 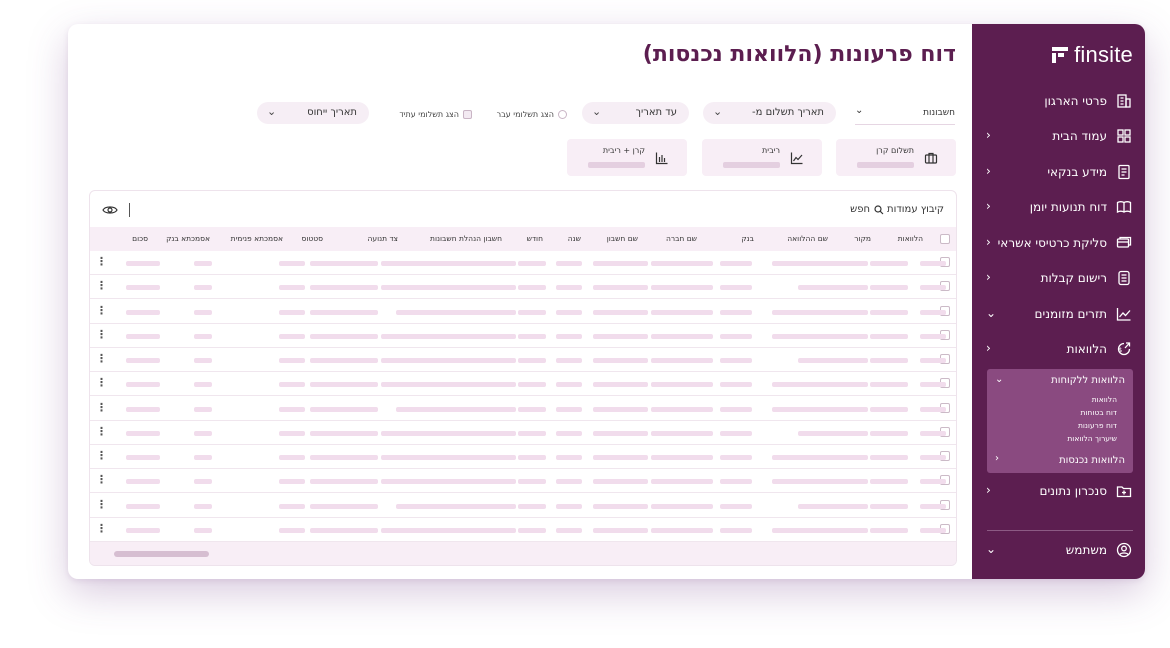 I want to click on submenu-link-collateral-report: דוח בטוחות, so click(x=1098, y=412).